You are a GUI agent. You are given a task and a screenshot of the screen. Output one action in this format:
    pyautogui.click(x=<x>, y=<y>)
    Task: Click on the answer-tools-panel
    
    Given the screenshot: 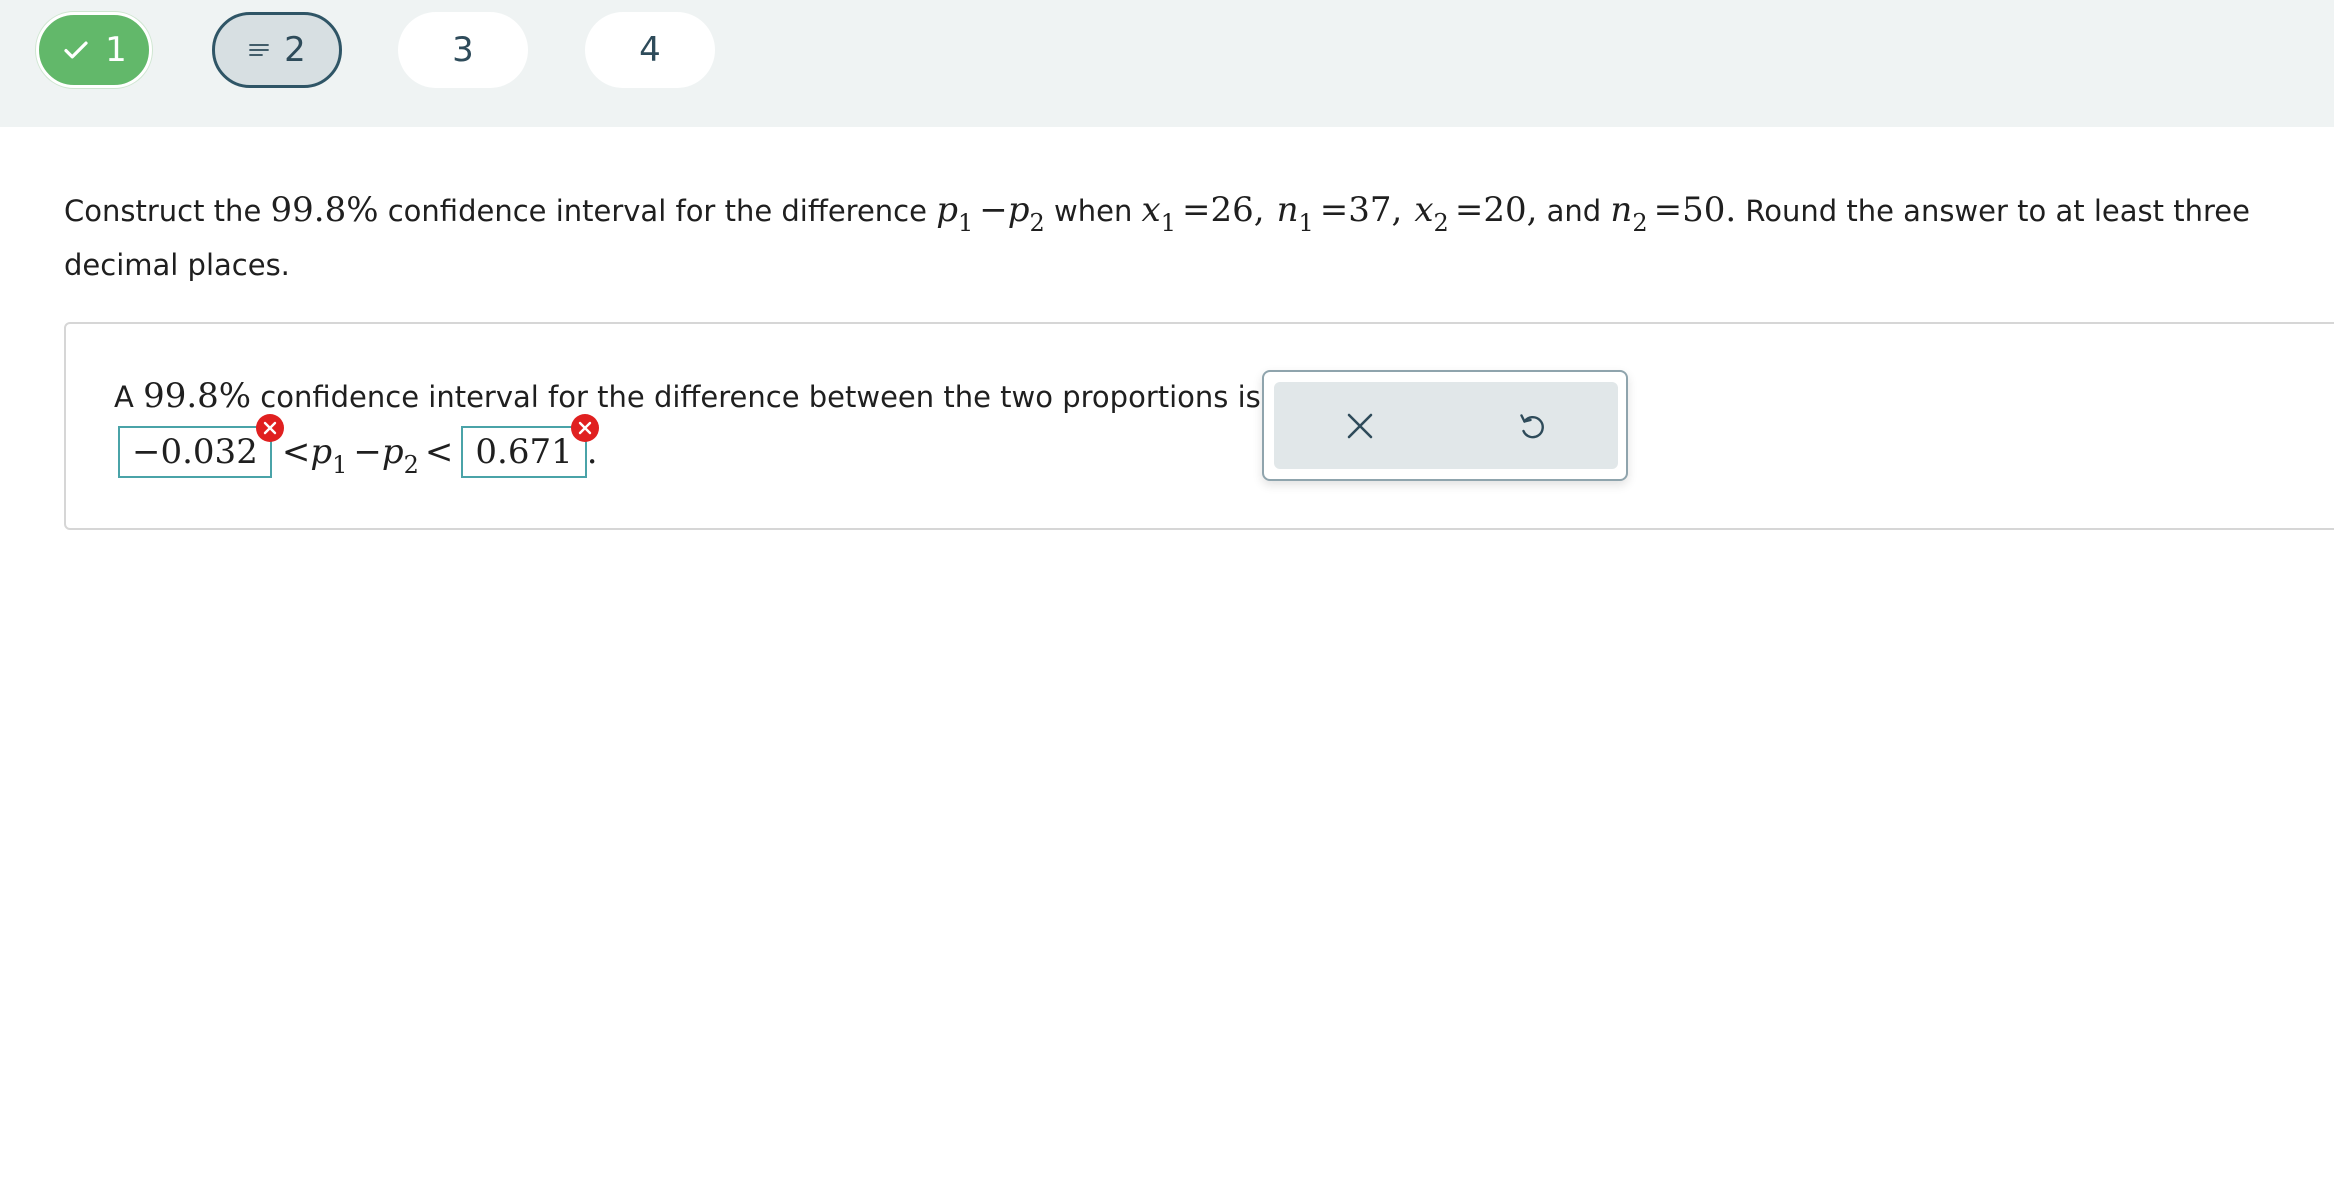 What is the action you would take?
    pyautogui.click(x=1445, y=425)
    